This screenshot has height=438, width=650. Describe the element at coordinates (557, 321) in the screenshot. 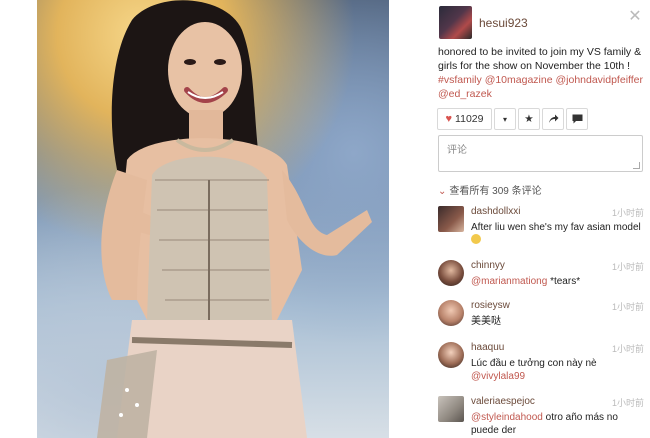

I see `comment-text: 美美哒` at that location.